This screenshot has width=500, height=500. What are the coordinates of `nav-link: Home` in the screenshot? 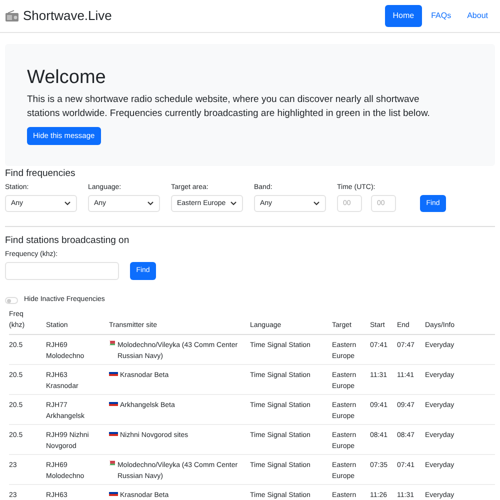 It's located at (403, 16).